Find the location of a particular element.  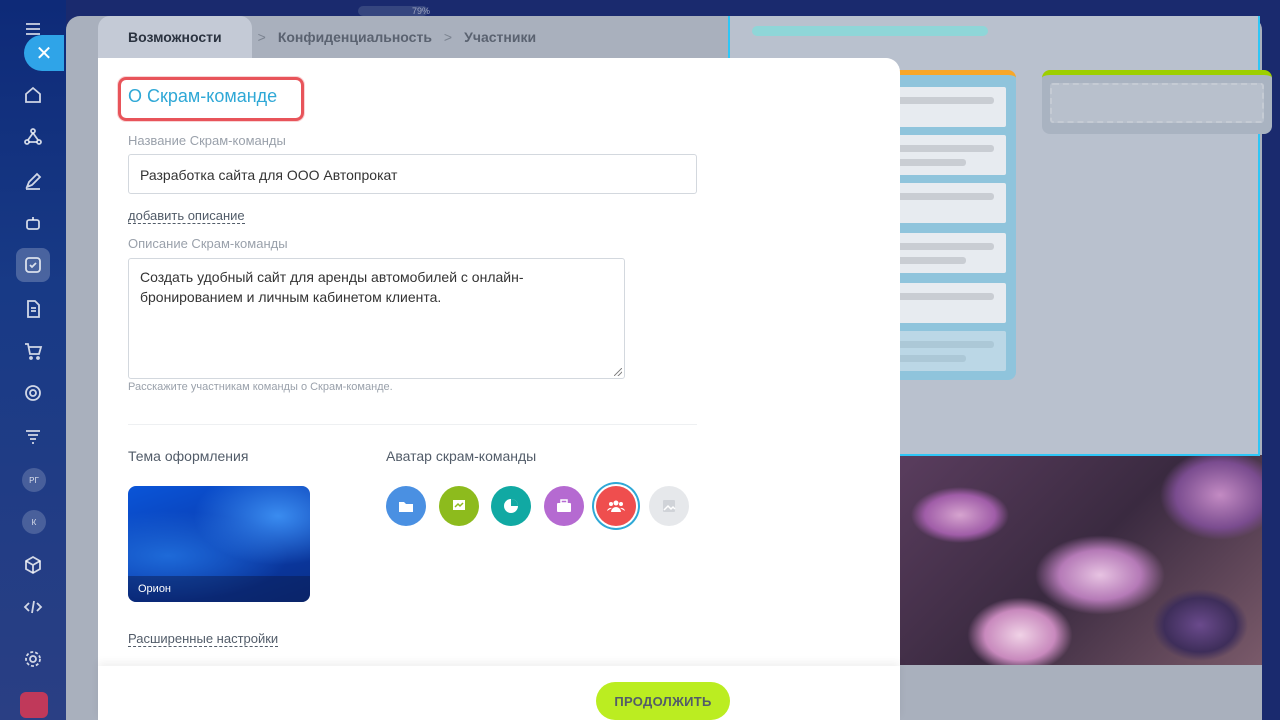

modal-footer: ПРОДОЛЖИТЬ is located at coordinates (499, 693).